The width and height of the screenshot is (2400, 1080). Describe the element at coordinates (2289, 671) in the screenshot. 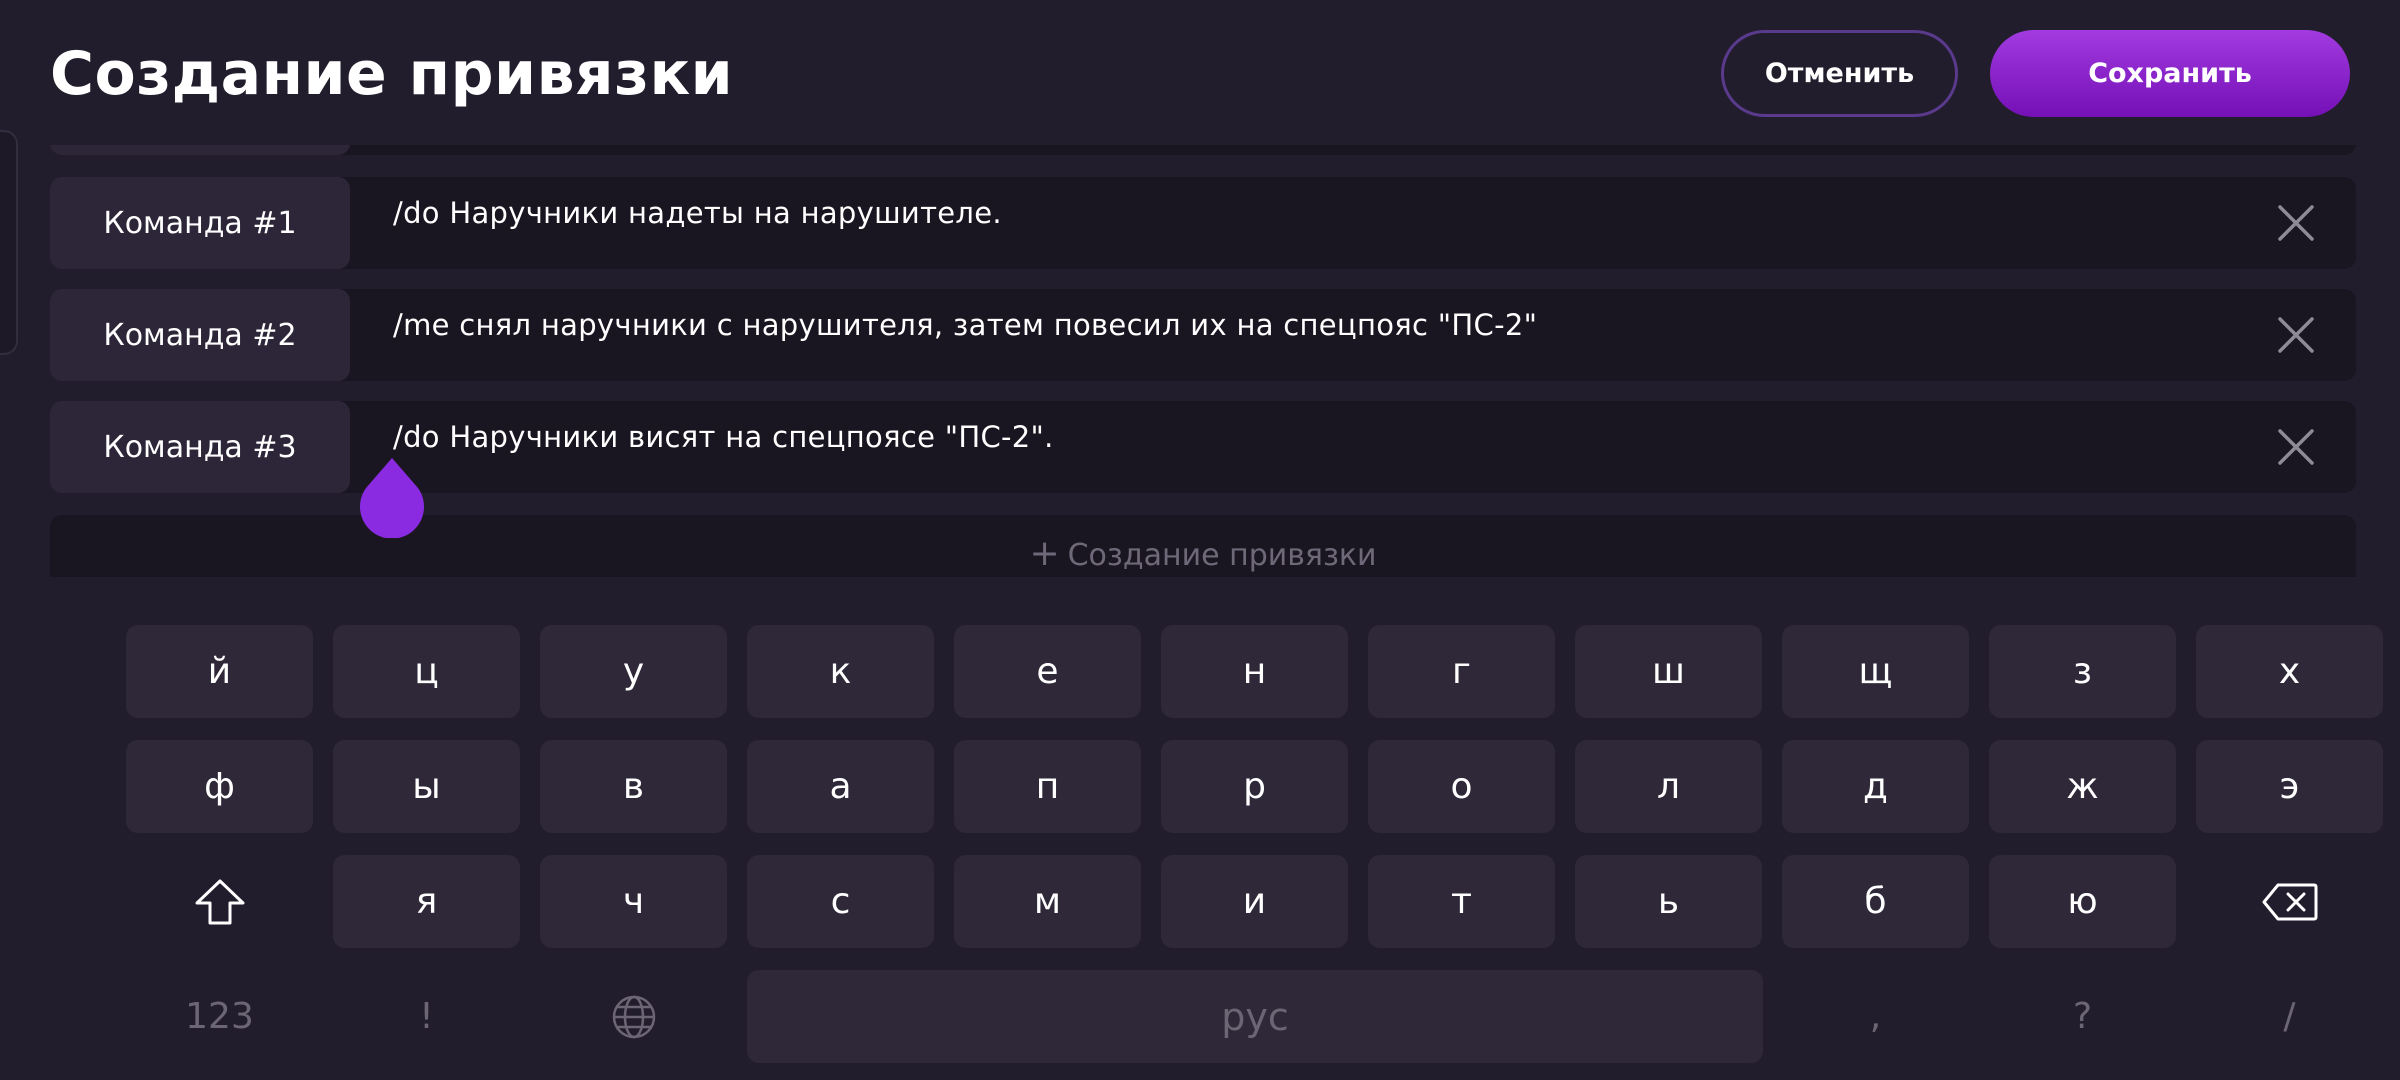

I see `key-х: х` at that location.